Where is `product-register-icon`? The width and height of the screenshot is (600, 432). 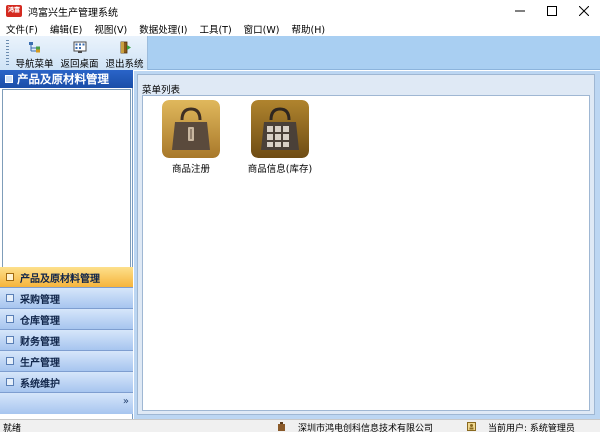
product-register-icon is located at coordinates (191, 129).